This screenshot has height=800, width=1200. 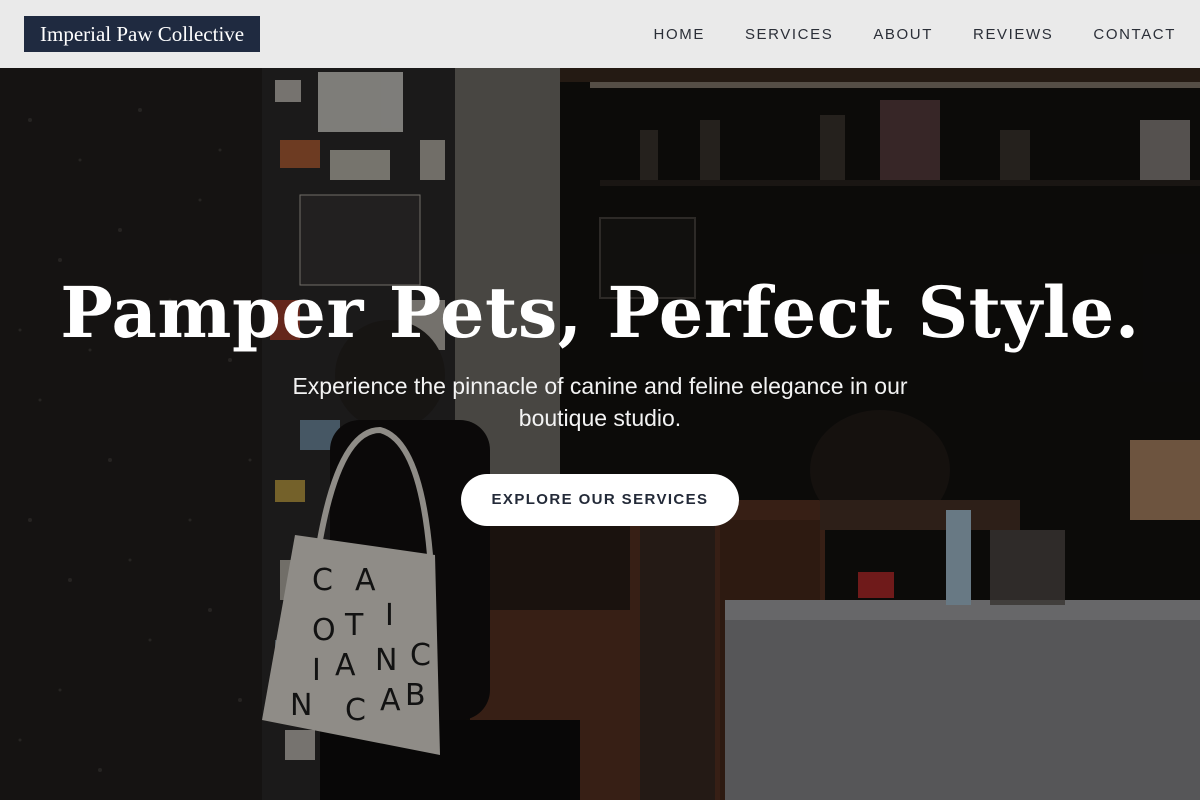 I want to click on explore-services-button: EXPLORE OUR SERVICES, so click(x=600, y=500).